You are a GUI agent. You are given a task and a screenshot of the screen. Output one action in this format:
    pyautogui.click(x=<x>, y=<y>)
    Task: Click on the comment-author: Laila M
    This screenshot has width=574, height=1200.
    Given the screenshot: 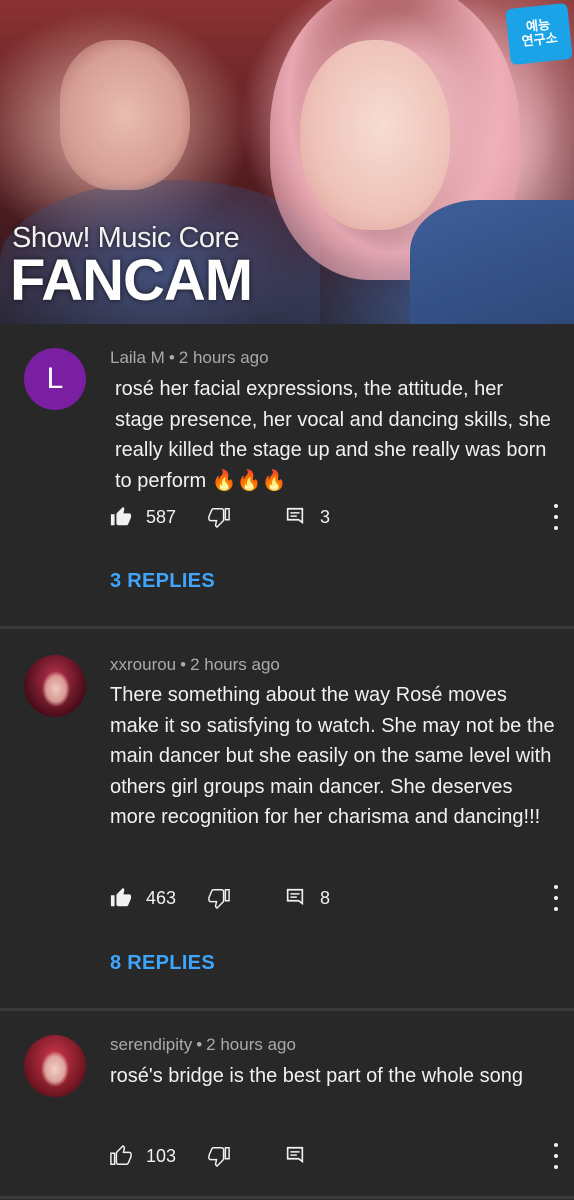 What is the action you would take?
    pyautogui.click(x=137, y=357)
    